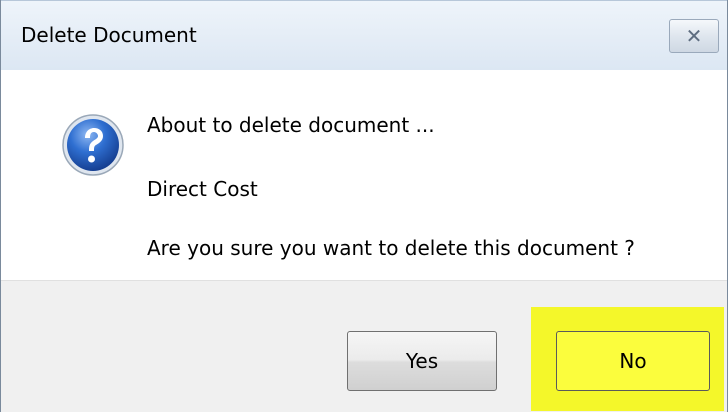  I want to click on no-button: No, so click(633, 361).